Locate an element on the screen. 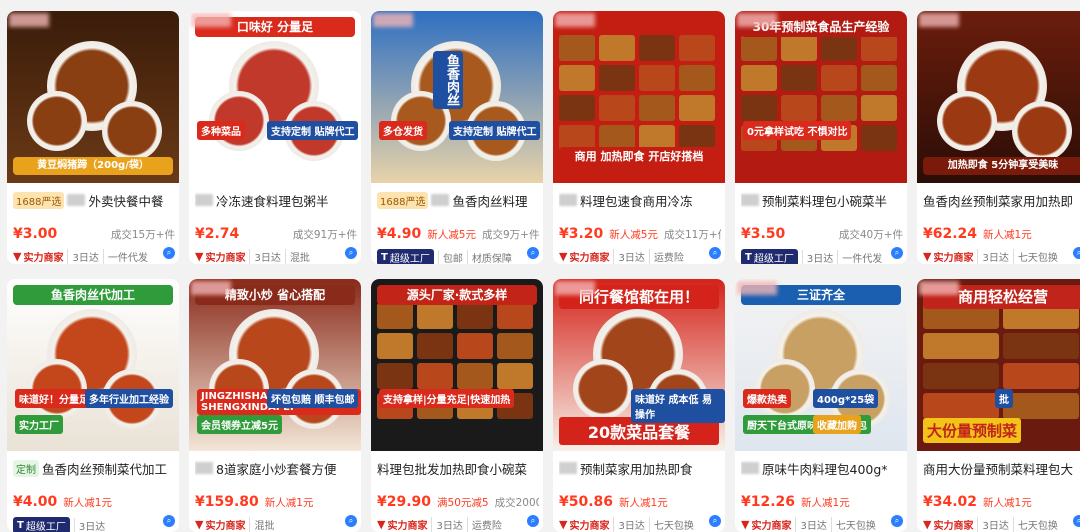  product-title-text: 冷冻速食料理包粥半 is located at coordinates (272, 201).